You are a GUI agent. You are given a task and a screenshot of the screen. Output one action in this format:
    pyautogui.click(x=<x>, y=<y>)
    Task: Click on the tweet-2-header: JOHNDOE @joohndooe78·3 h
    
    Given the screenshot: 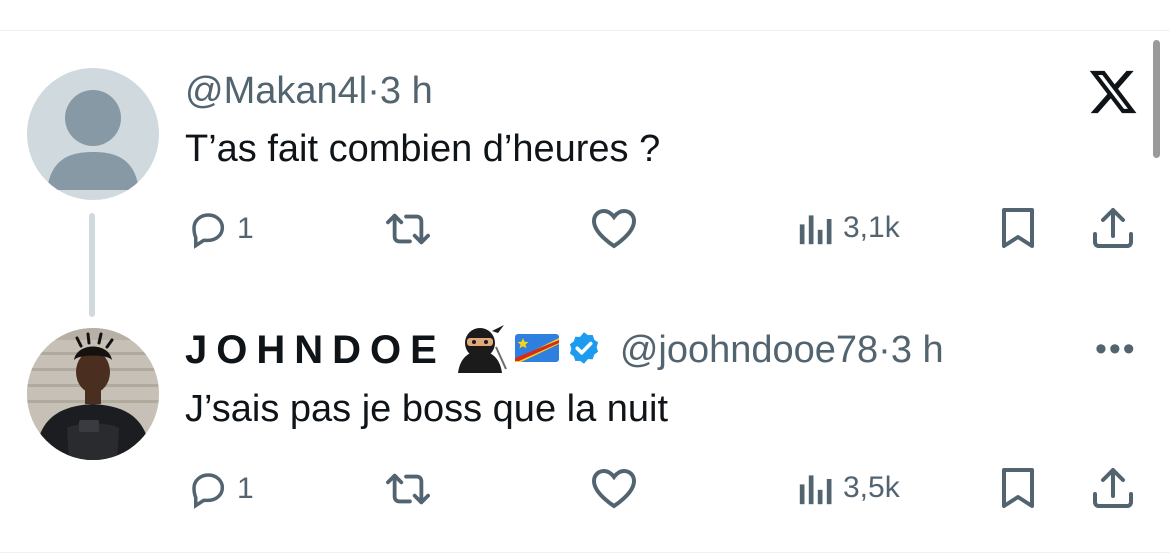 What is the action you would take?
    pyautogui.click(x=564, y=349)
    